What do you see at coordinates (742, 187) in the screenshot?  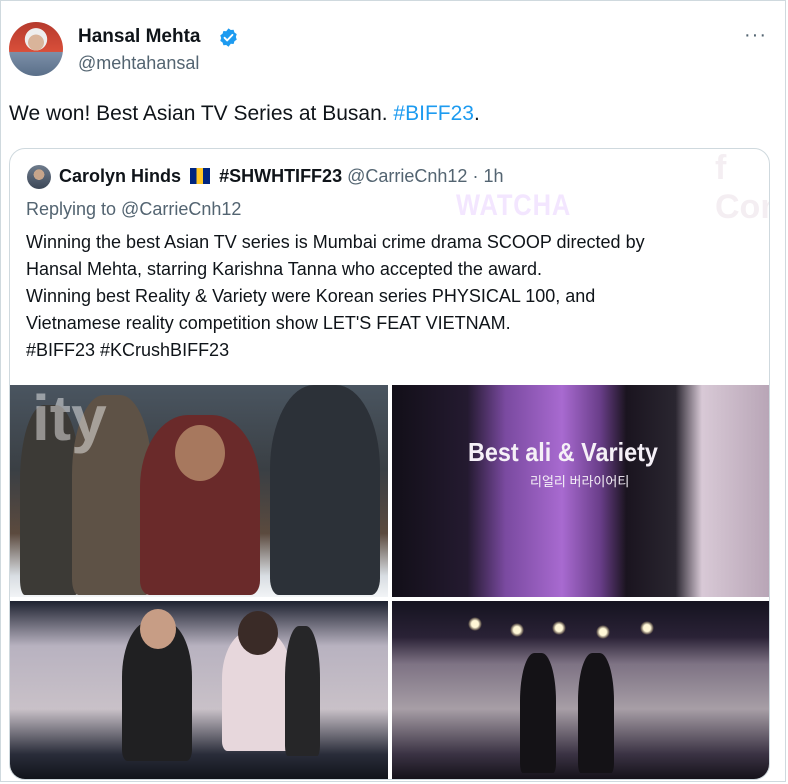 I see `backdrop-text: f Con` at bounding box center [742, 187].